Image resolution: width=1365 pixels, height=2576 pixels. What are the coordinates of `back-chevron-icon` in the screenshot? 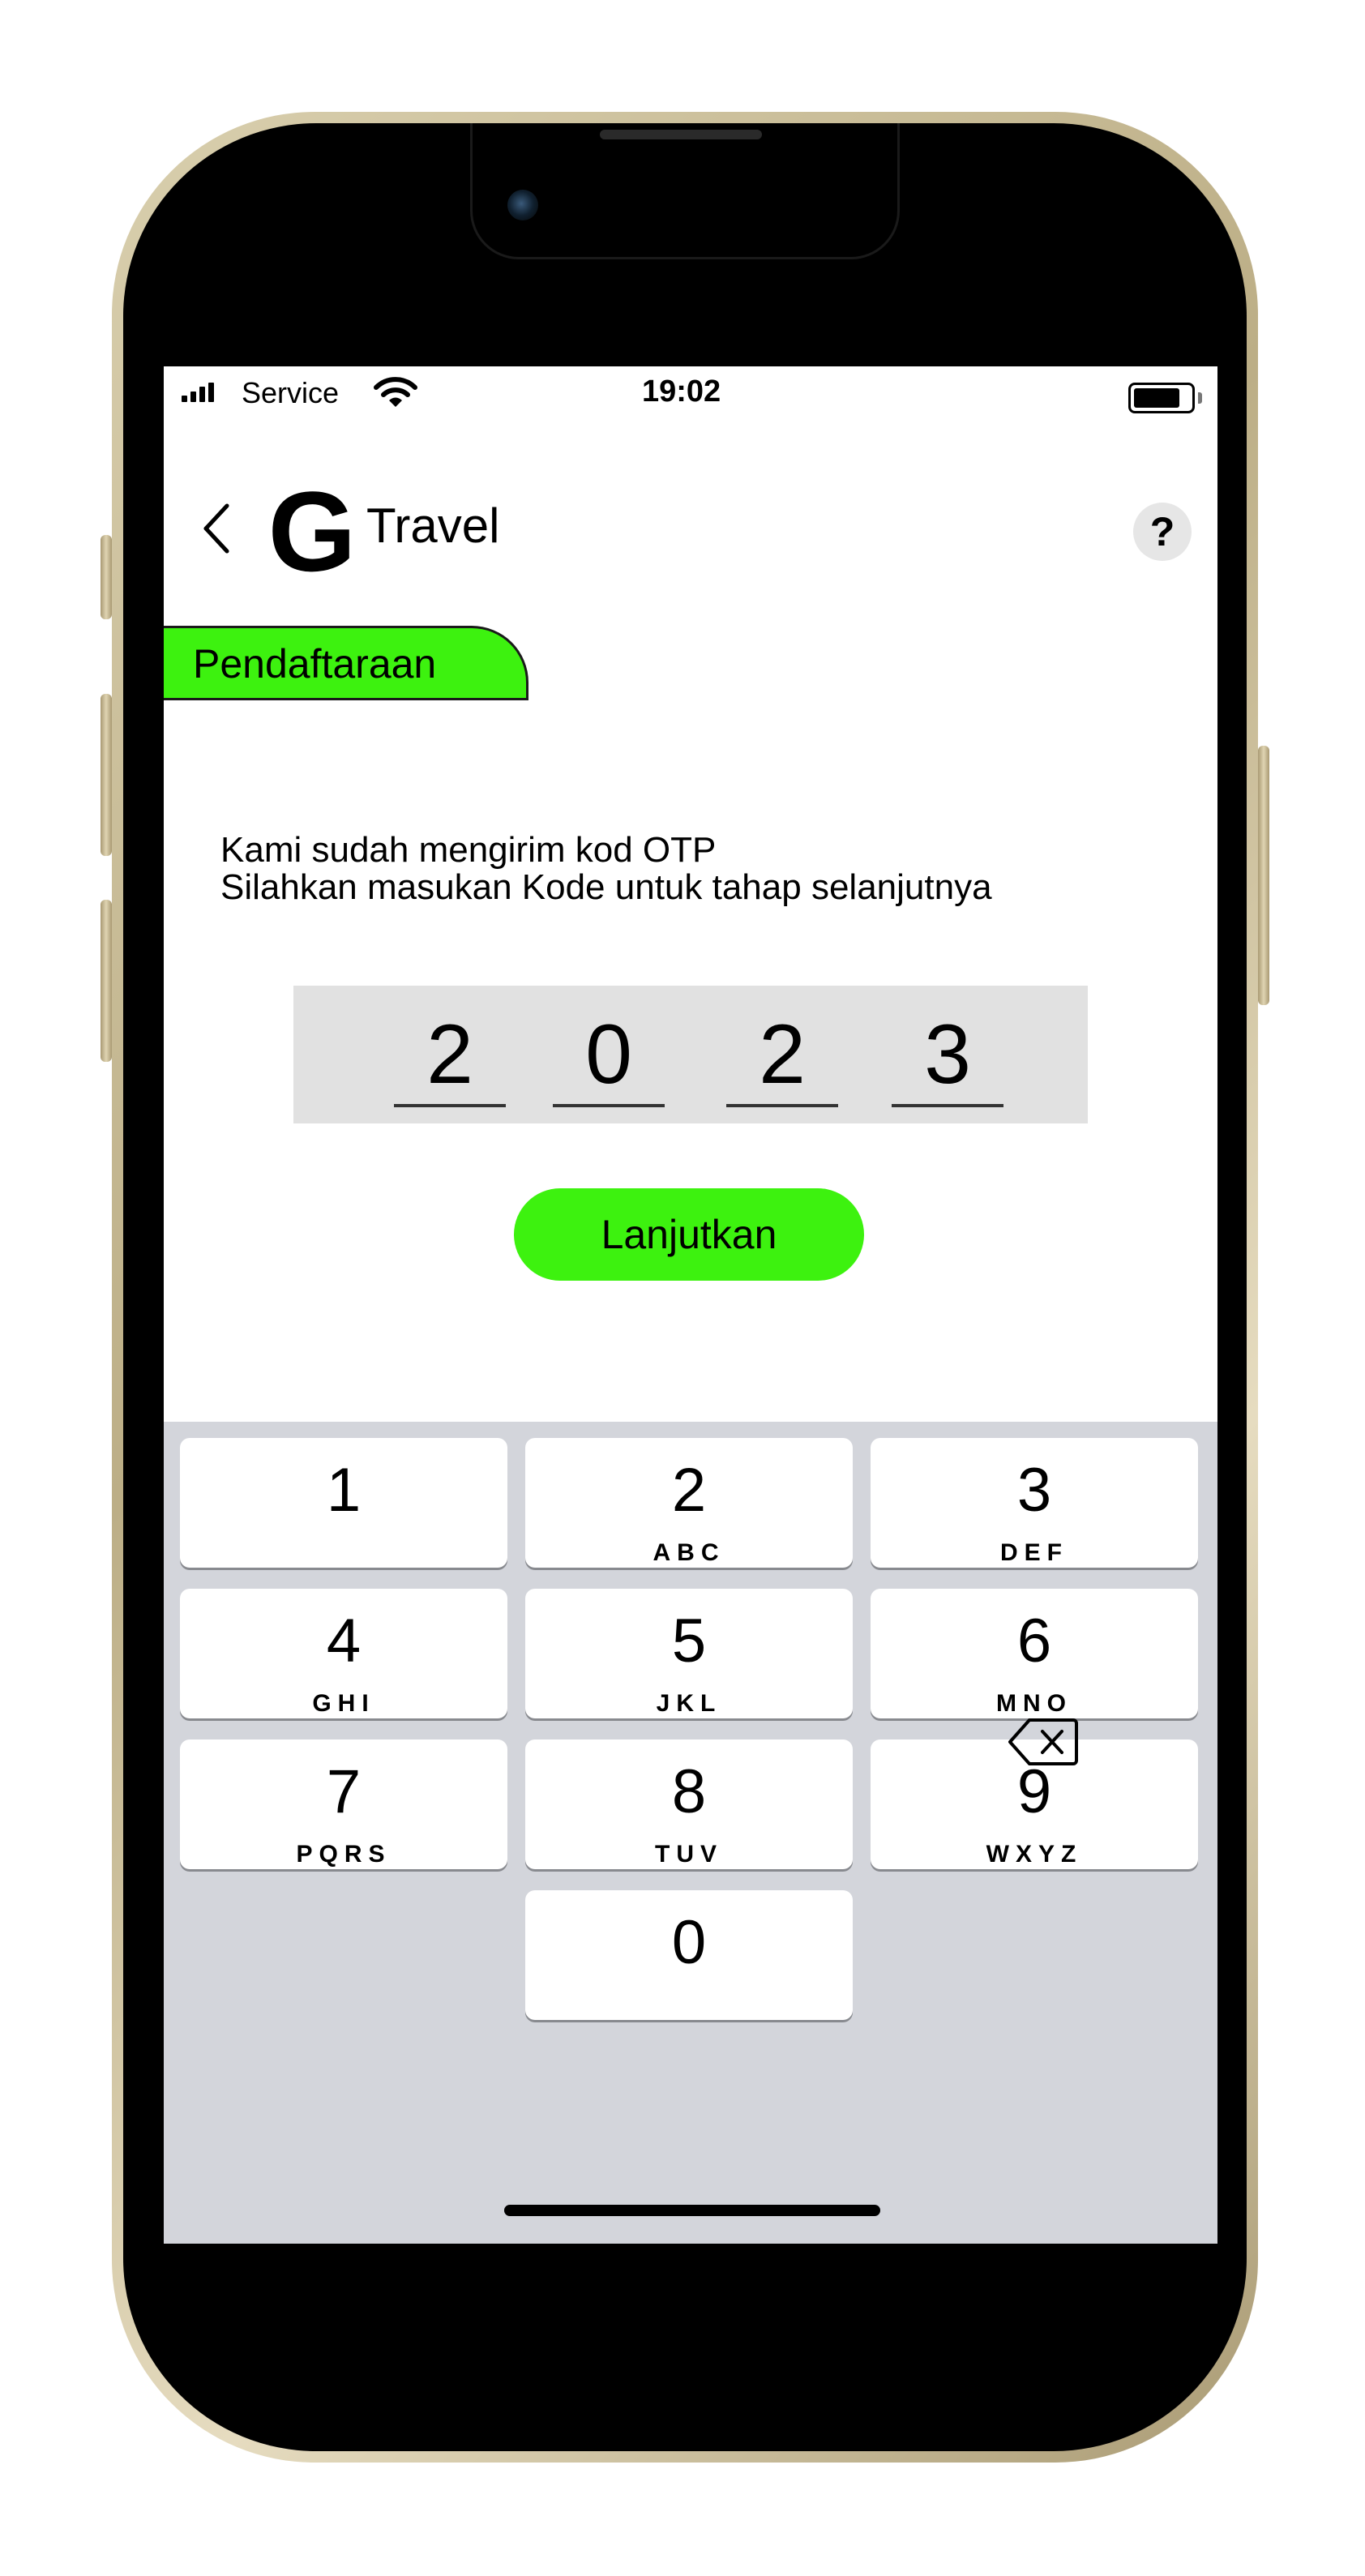 It's located at (217, 528).